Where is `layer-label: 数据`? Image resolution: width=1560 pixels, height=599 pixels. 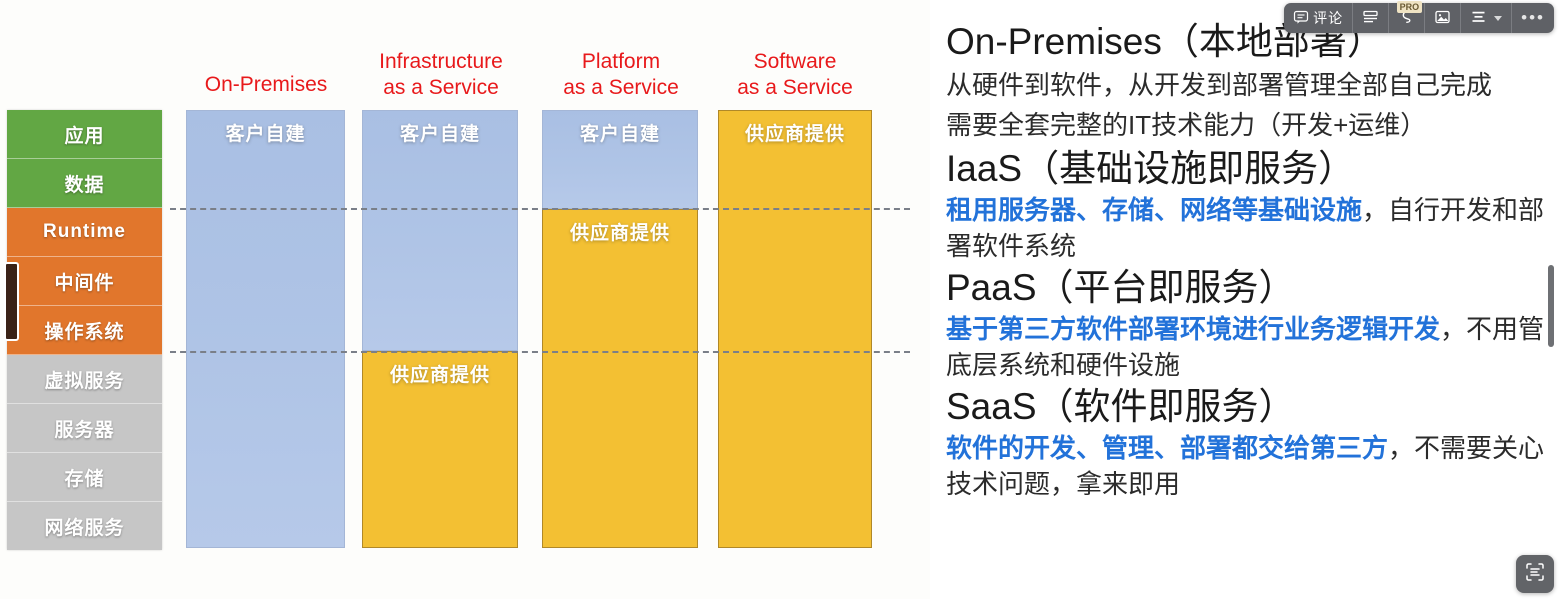
layer-label: 数据 is located at coordinates (84, 185).